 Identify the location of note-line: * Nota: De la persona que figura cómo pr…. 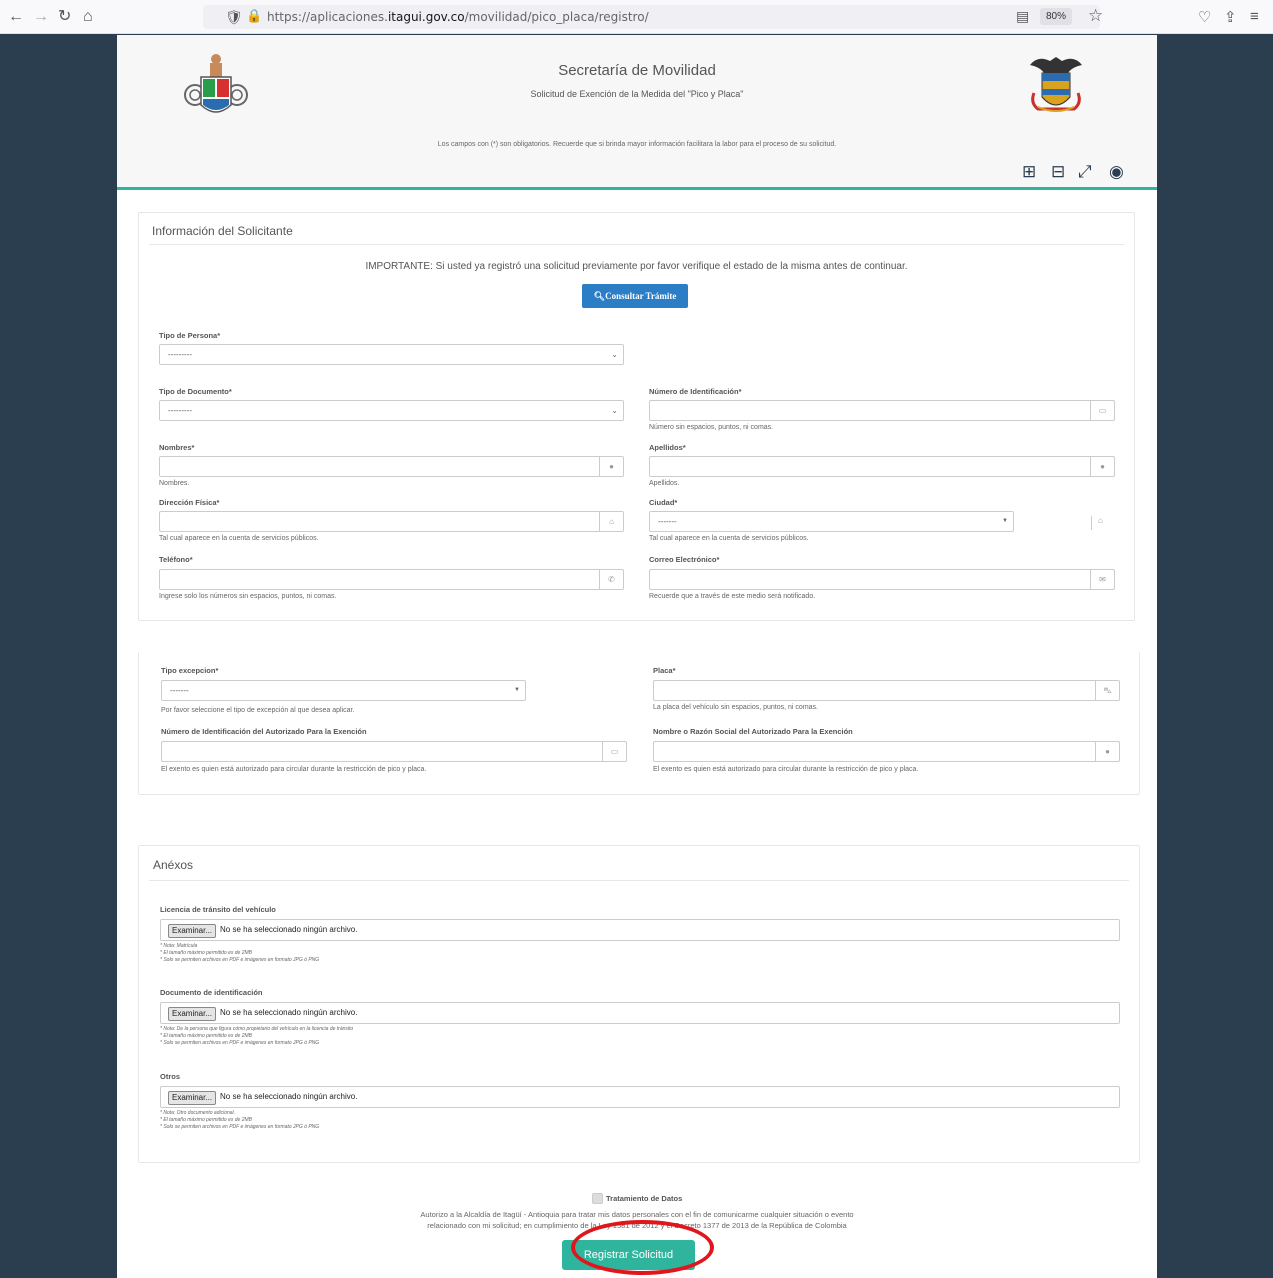
(257, 1029).